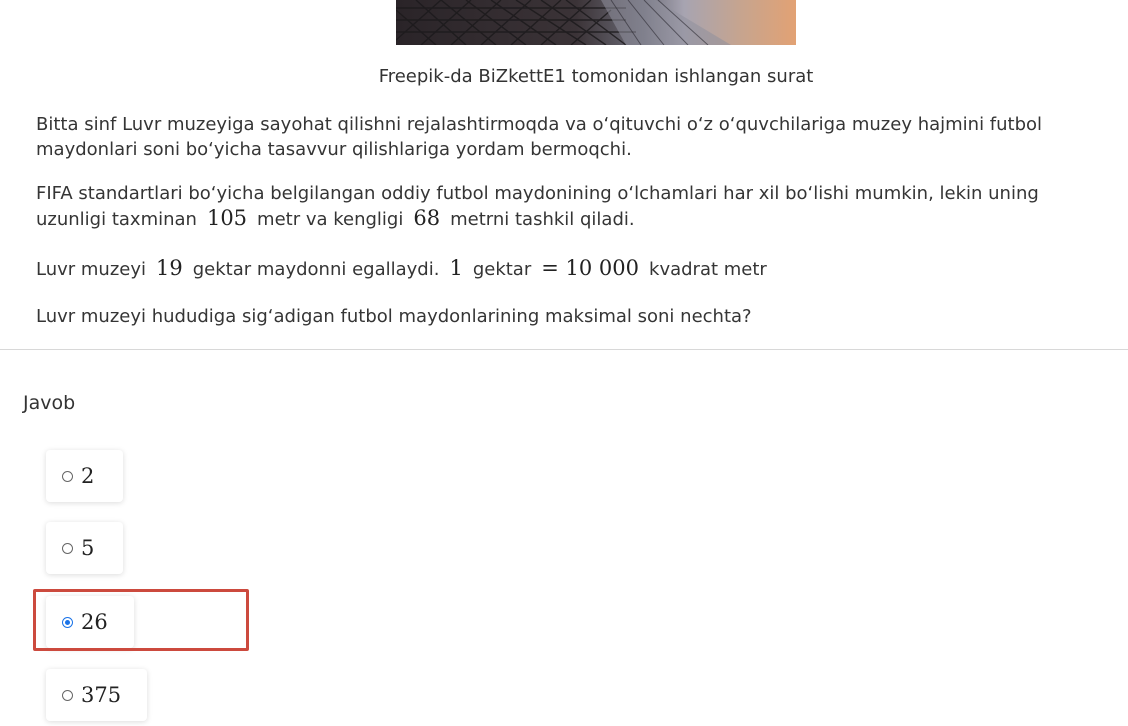 Image resolution: width=1128 pixels, height=726 pixels. I want to click on answer-option-2: 2, so click(84, 476).